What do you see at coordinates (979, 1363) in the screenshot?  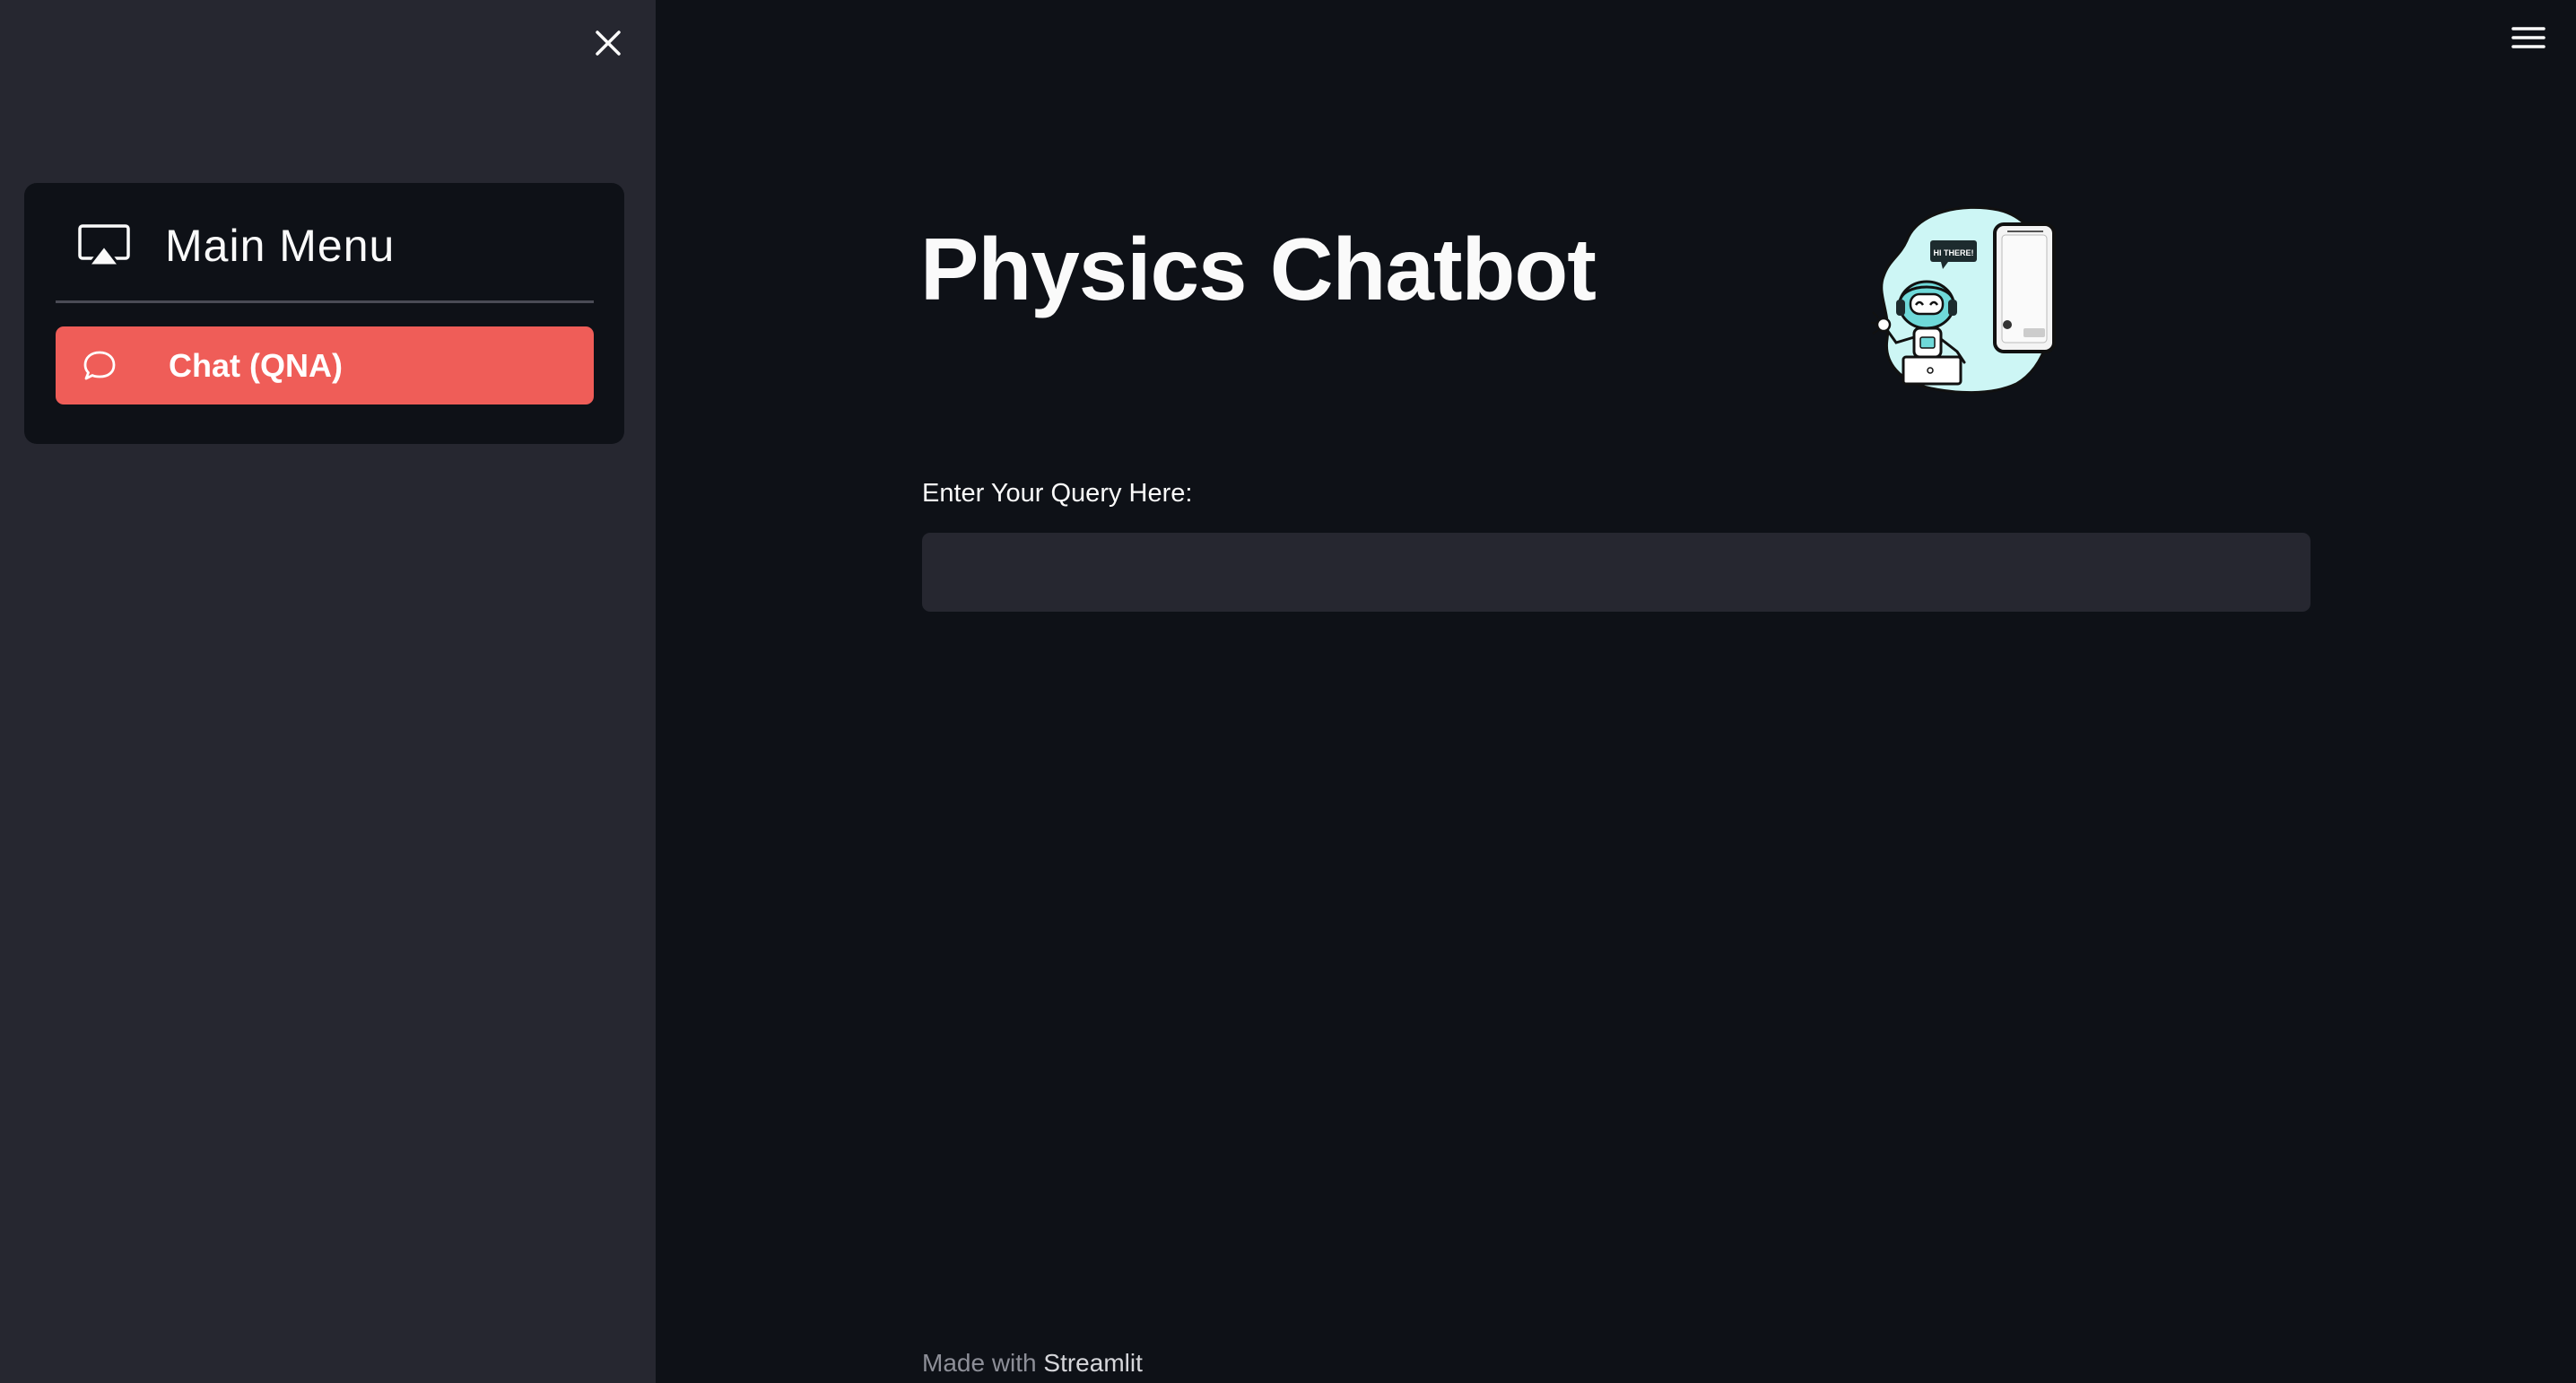 I see `footer-prefix: Made with` at bounding box center [979, 1363].